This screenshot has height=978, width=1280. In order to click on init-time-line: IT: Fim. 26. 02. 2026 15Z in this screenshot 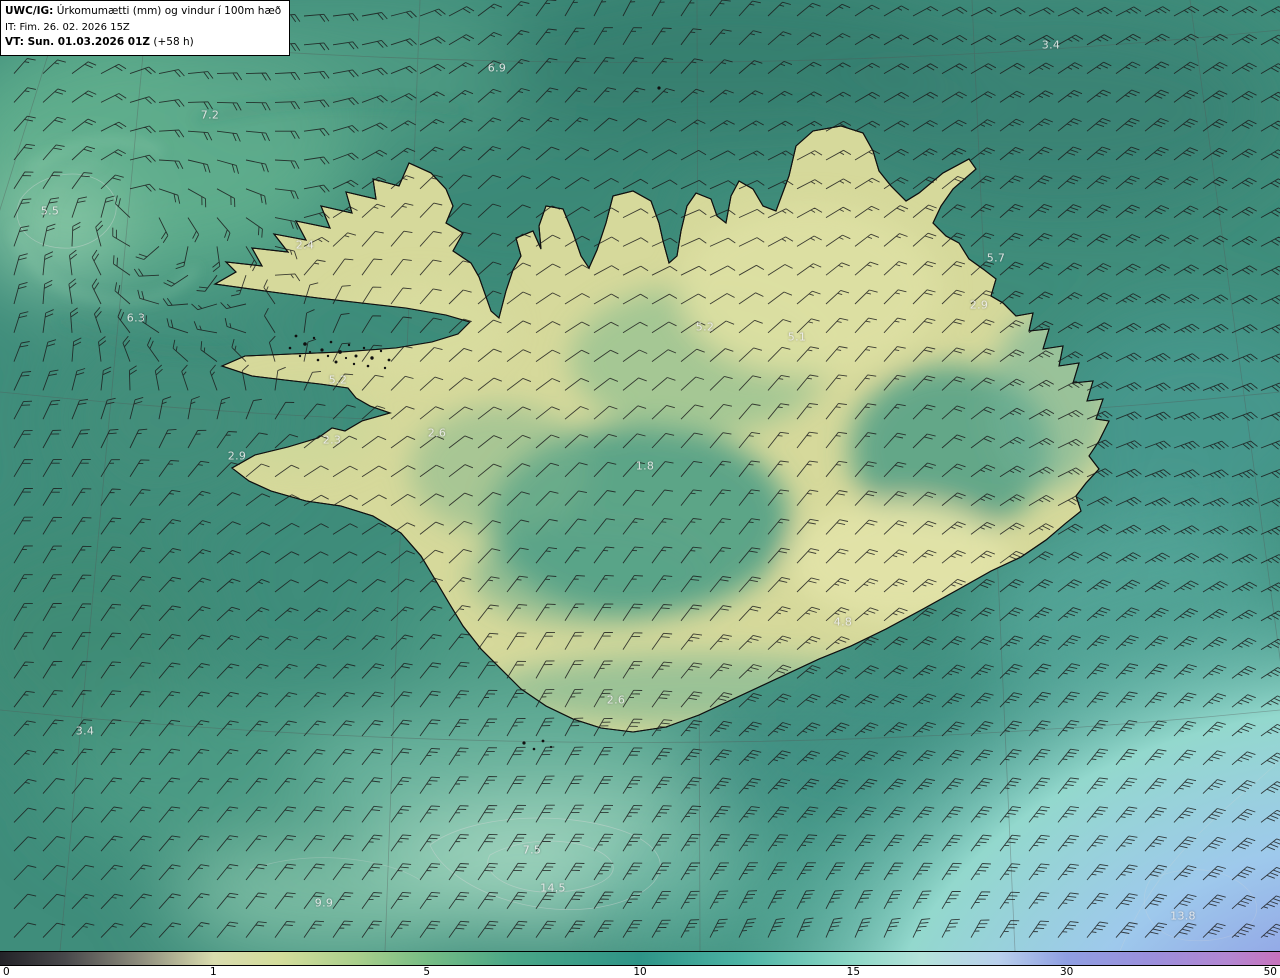, I will do `click(67, 27)`.